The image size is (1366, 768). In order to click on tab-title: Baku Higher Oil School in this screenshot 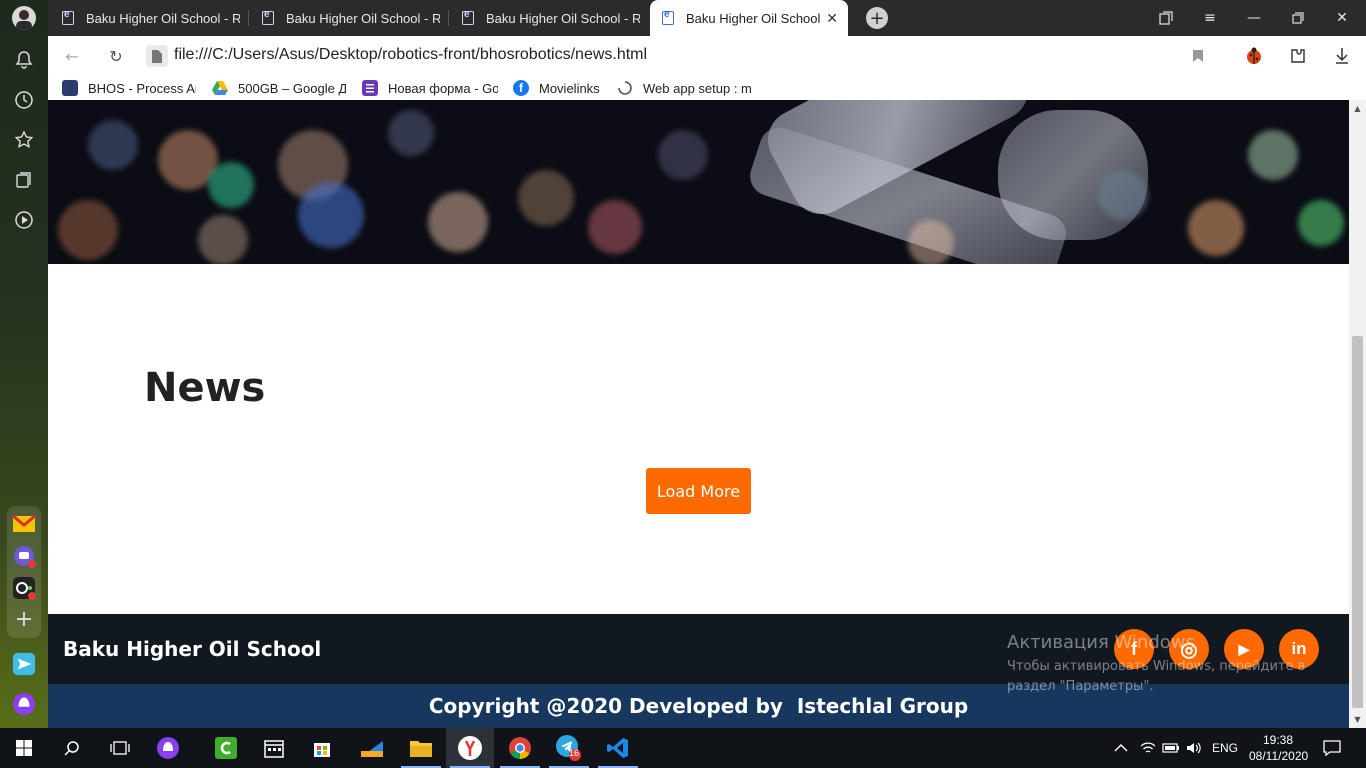, I will do `click(753, 18)`.